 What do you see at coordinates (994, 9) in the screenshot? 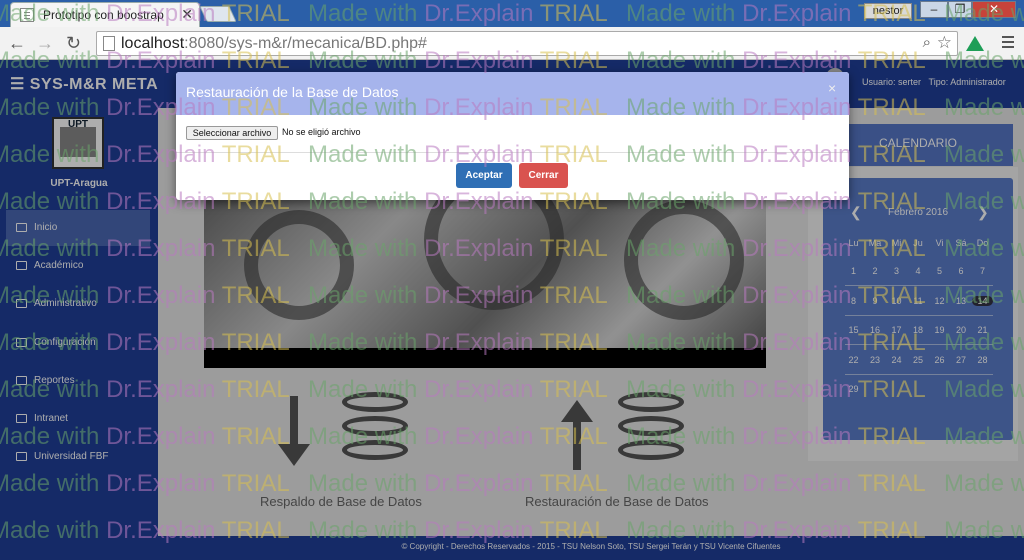
I see `window-close-button: ✕` at bounding box center [994, 9].